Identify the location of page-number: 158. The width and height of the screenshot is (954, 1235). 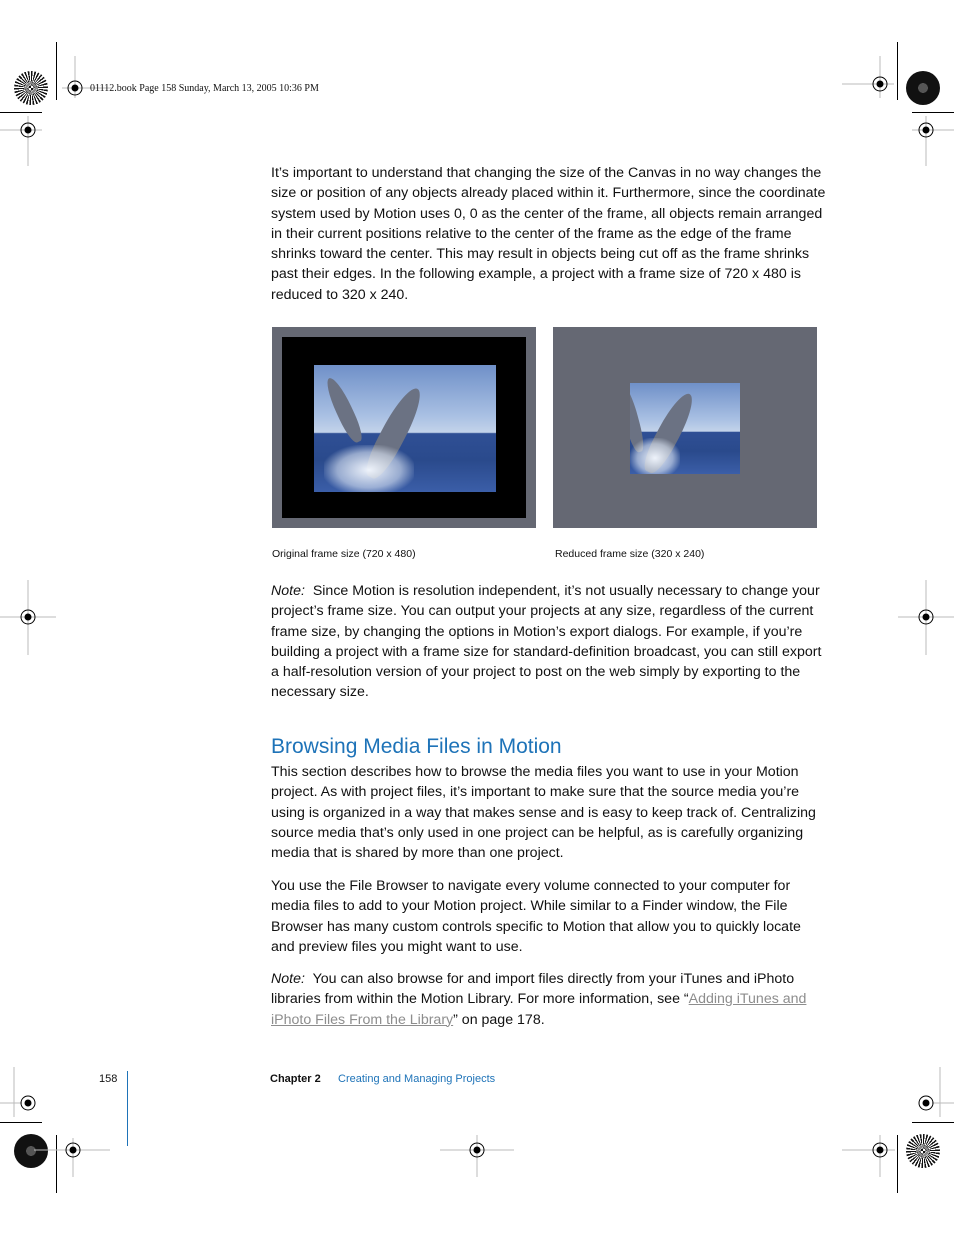
(108, 1079).